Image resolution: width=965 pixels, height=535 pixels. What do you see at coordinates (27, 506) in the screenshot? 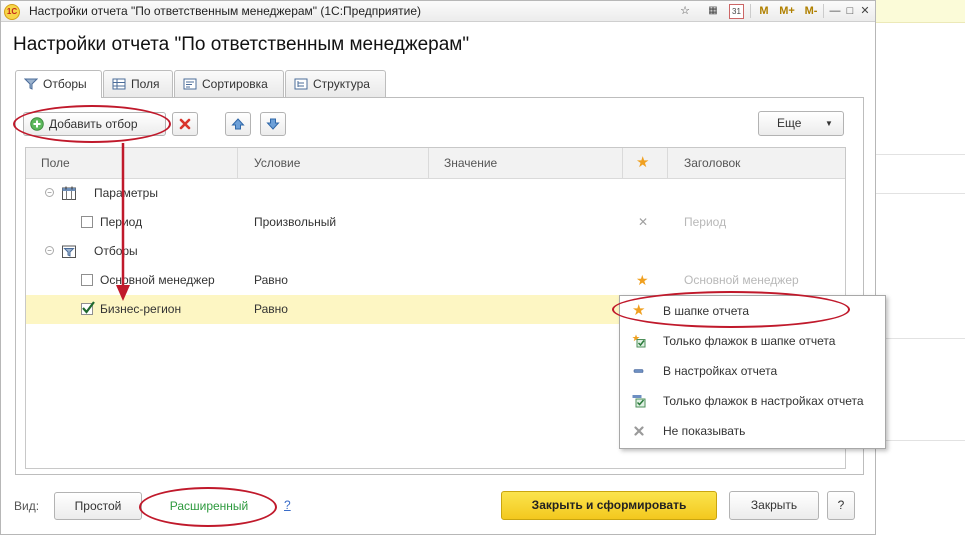
I see `view-label: Вид:` at bounding box center [27, 506].